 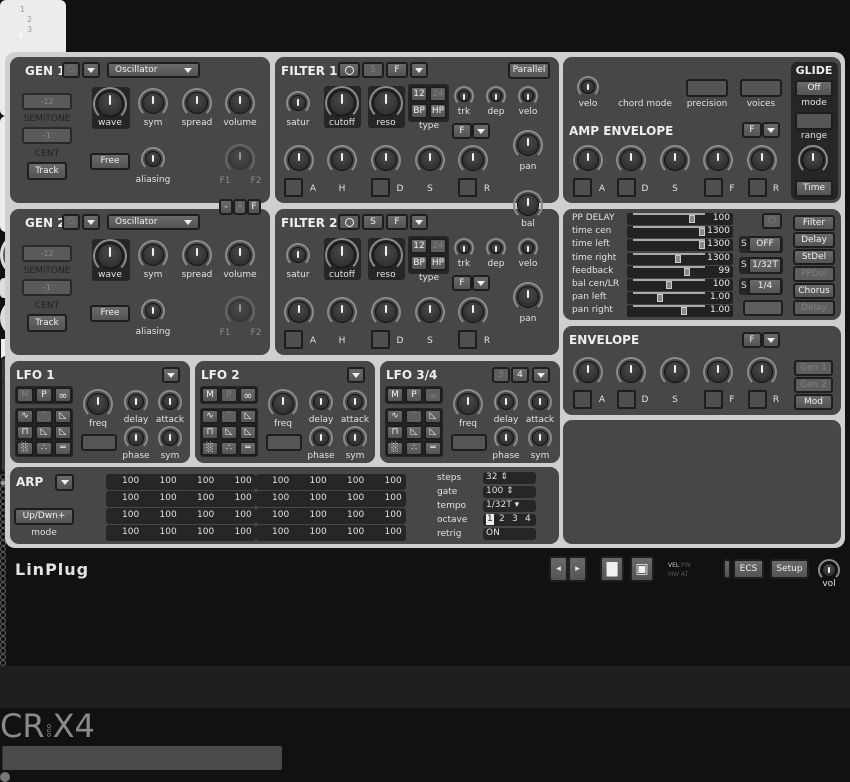 I want to click on pan-knob, so click(x=528, y=145).